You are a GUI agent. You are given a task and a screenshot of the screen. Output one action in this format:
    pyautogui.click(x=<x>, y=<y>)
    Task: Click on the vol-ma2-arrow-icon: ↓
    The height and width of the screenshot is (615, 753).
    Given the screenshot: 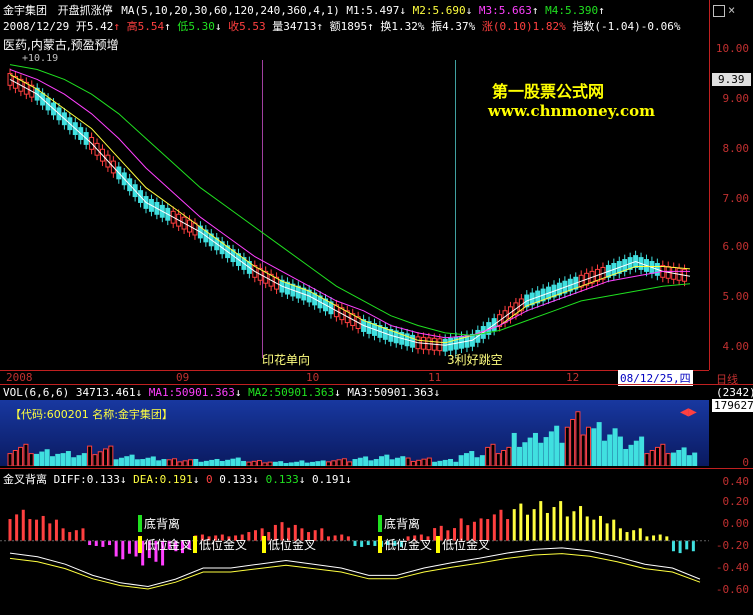 What is the action you would take?
    pyautogui.click(x=337, y=392)
    